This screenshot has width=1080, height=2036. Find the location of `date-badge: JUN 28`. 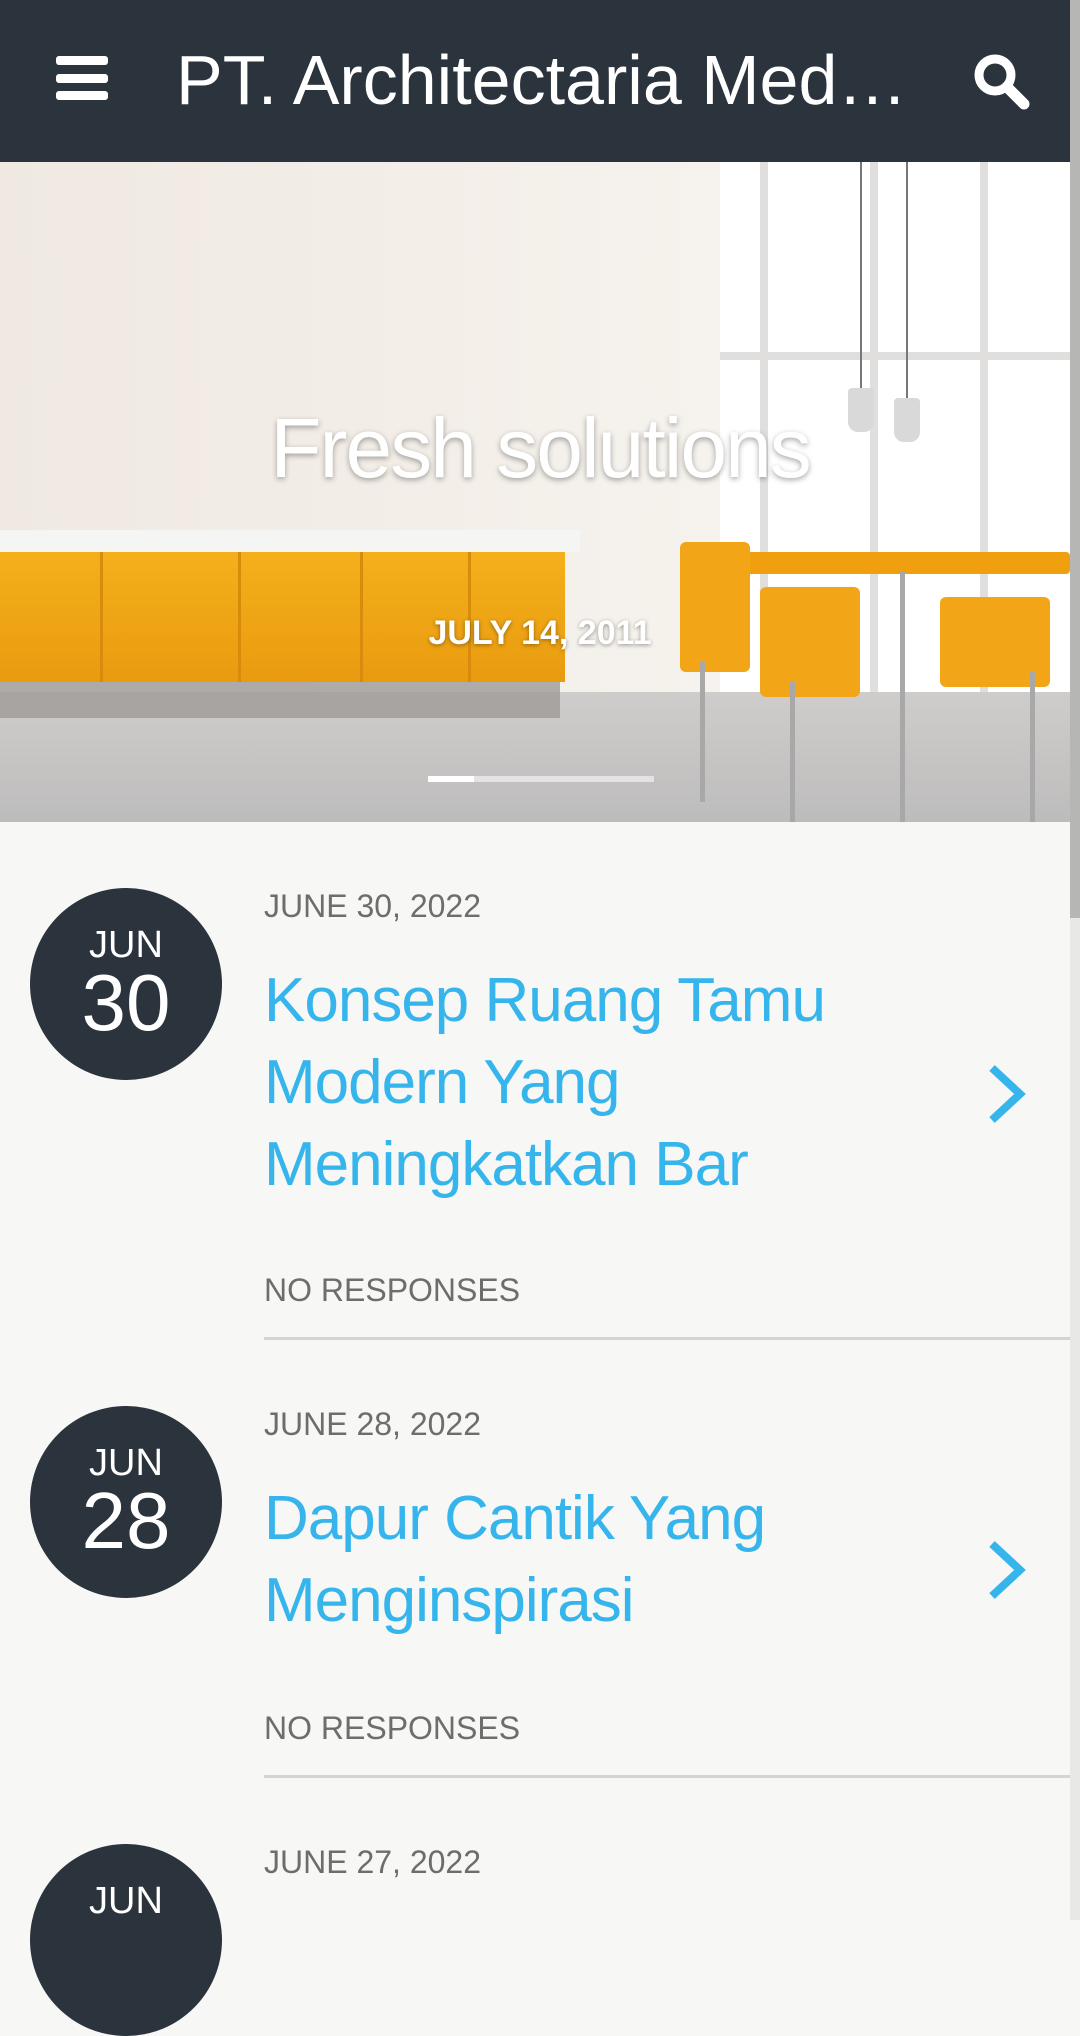

date-badge: JUN 28 is located at coordinates (126, 1502).